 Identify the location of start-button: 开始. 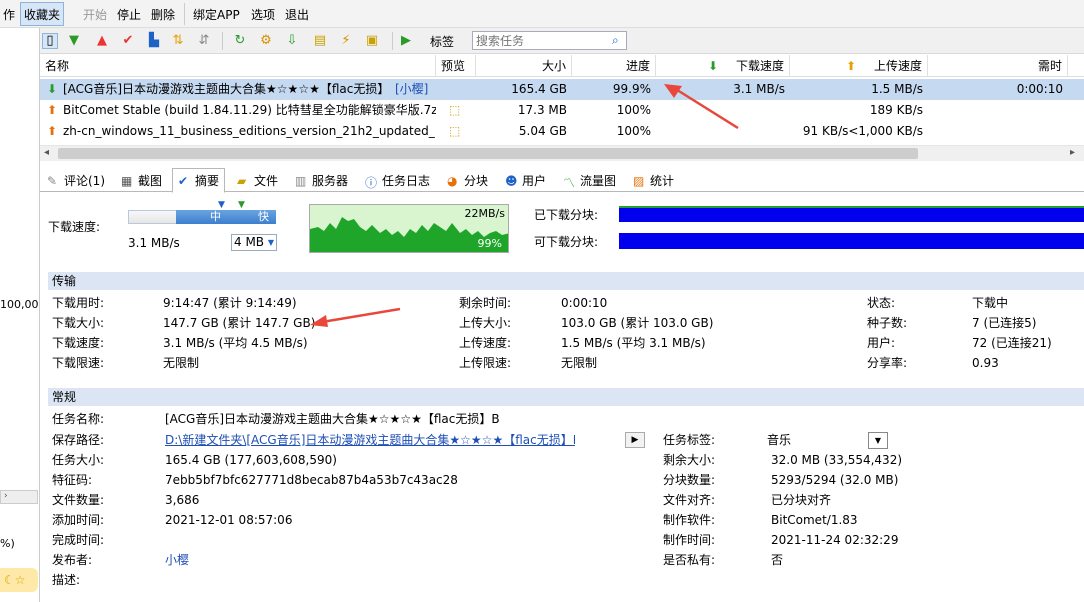
(95, 14).